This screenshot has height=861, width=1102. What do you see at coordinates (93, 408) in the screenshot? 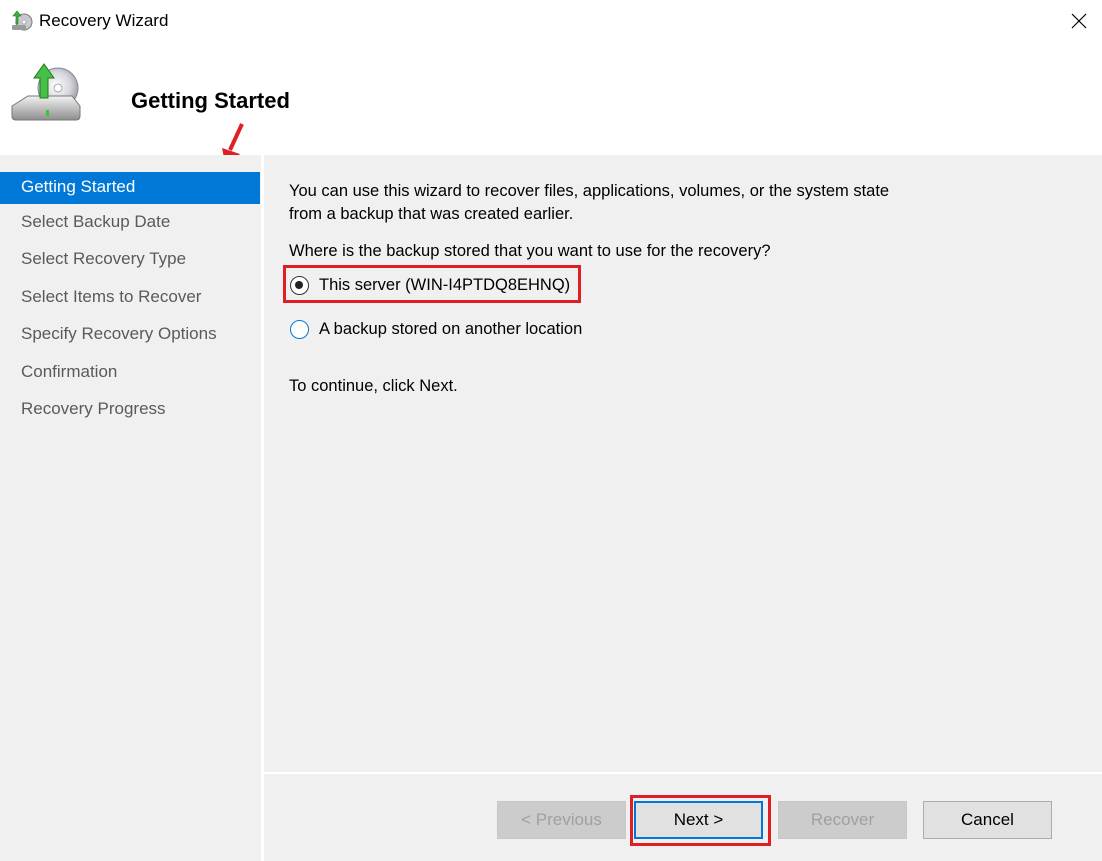
I see `nav-step-label: Recovery Progress` at bounding box center [93, 408].